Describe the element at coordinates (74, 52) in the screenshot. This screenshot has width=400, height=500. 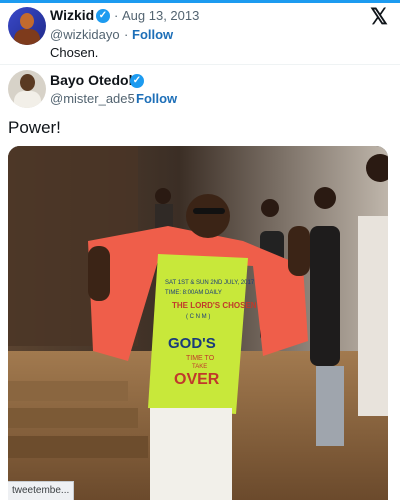
I see `quoted-tweet-text: Chosen.` at that location.